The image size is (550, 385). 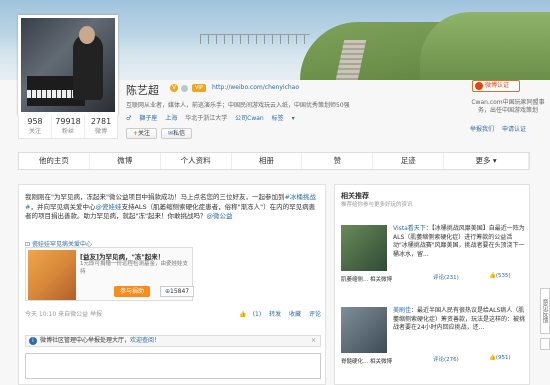 What do you see at coordinates (508, 106) in the screenshot?
I see `auth-description: Cwan.com中国玩家同盟事务，出任中国游戏策划` at bounding box center [508, 106].